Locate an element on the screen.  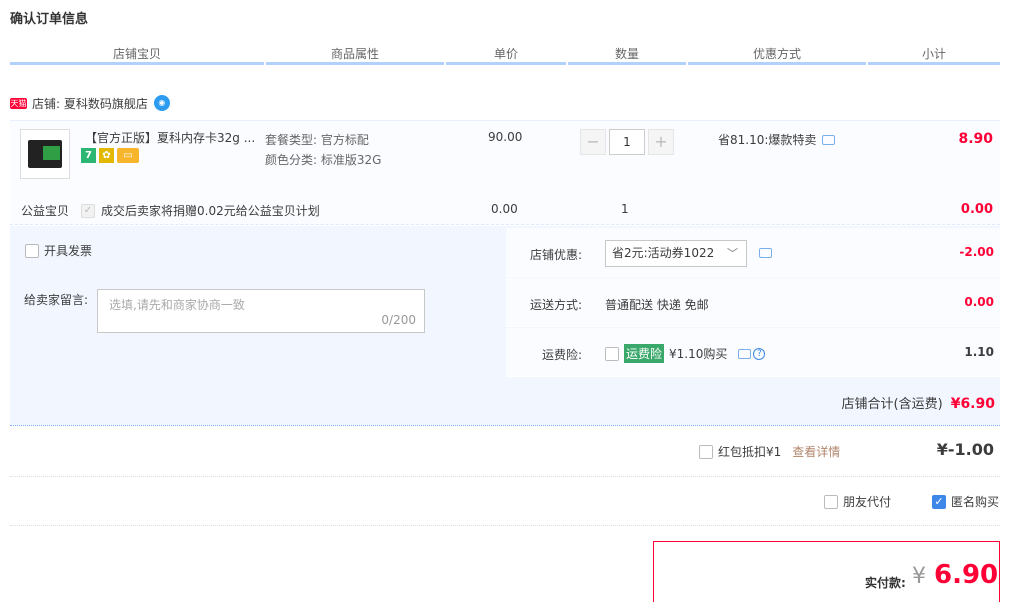
qty-input: 1 is located at coordinates (627, 142).